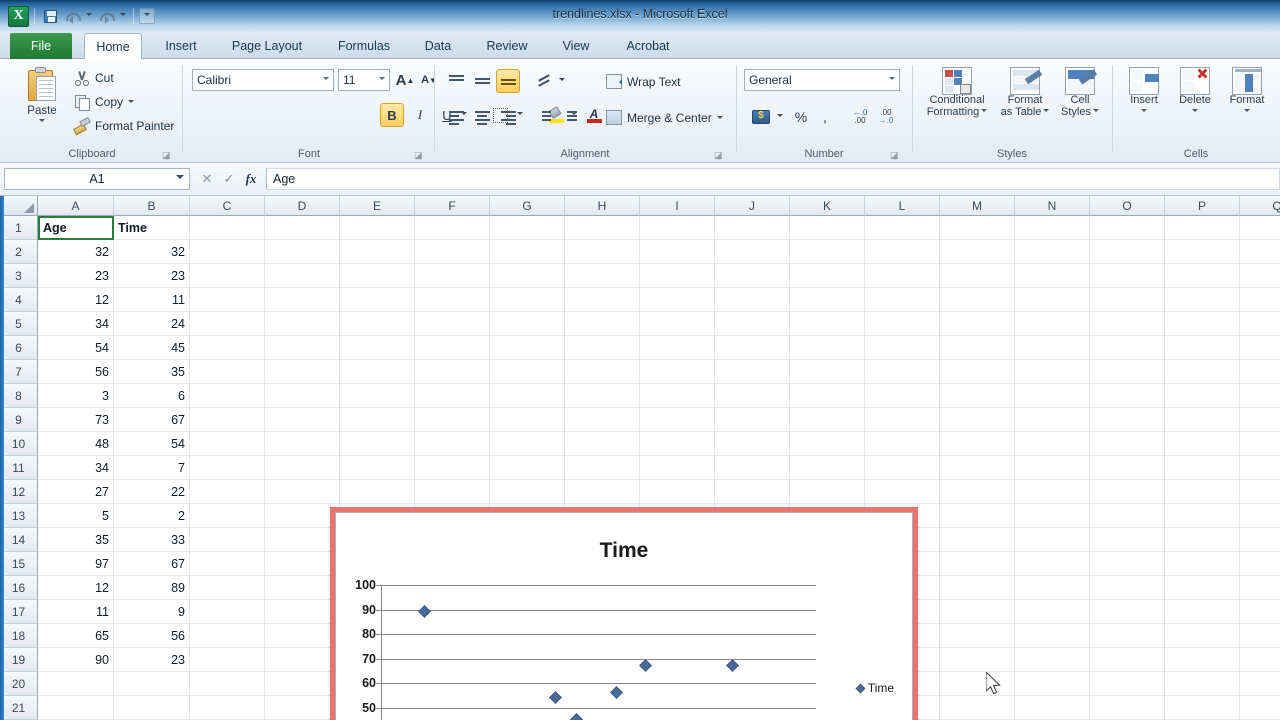  I want to click on column-header-q: Q, so click(1260, 206).